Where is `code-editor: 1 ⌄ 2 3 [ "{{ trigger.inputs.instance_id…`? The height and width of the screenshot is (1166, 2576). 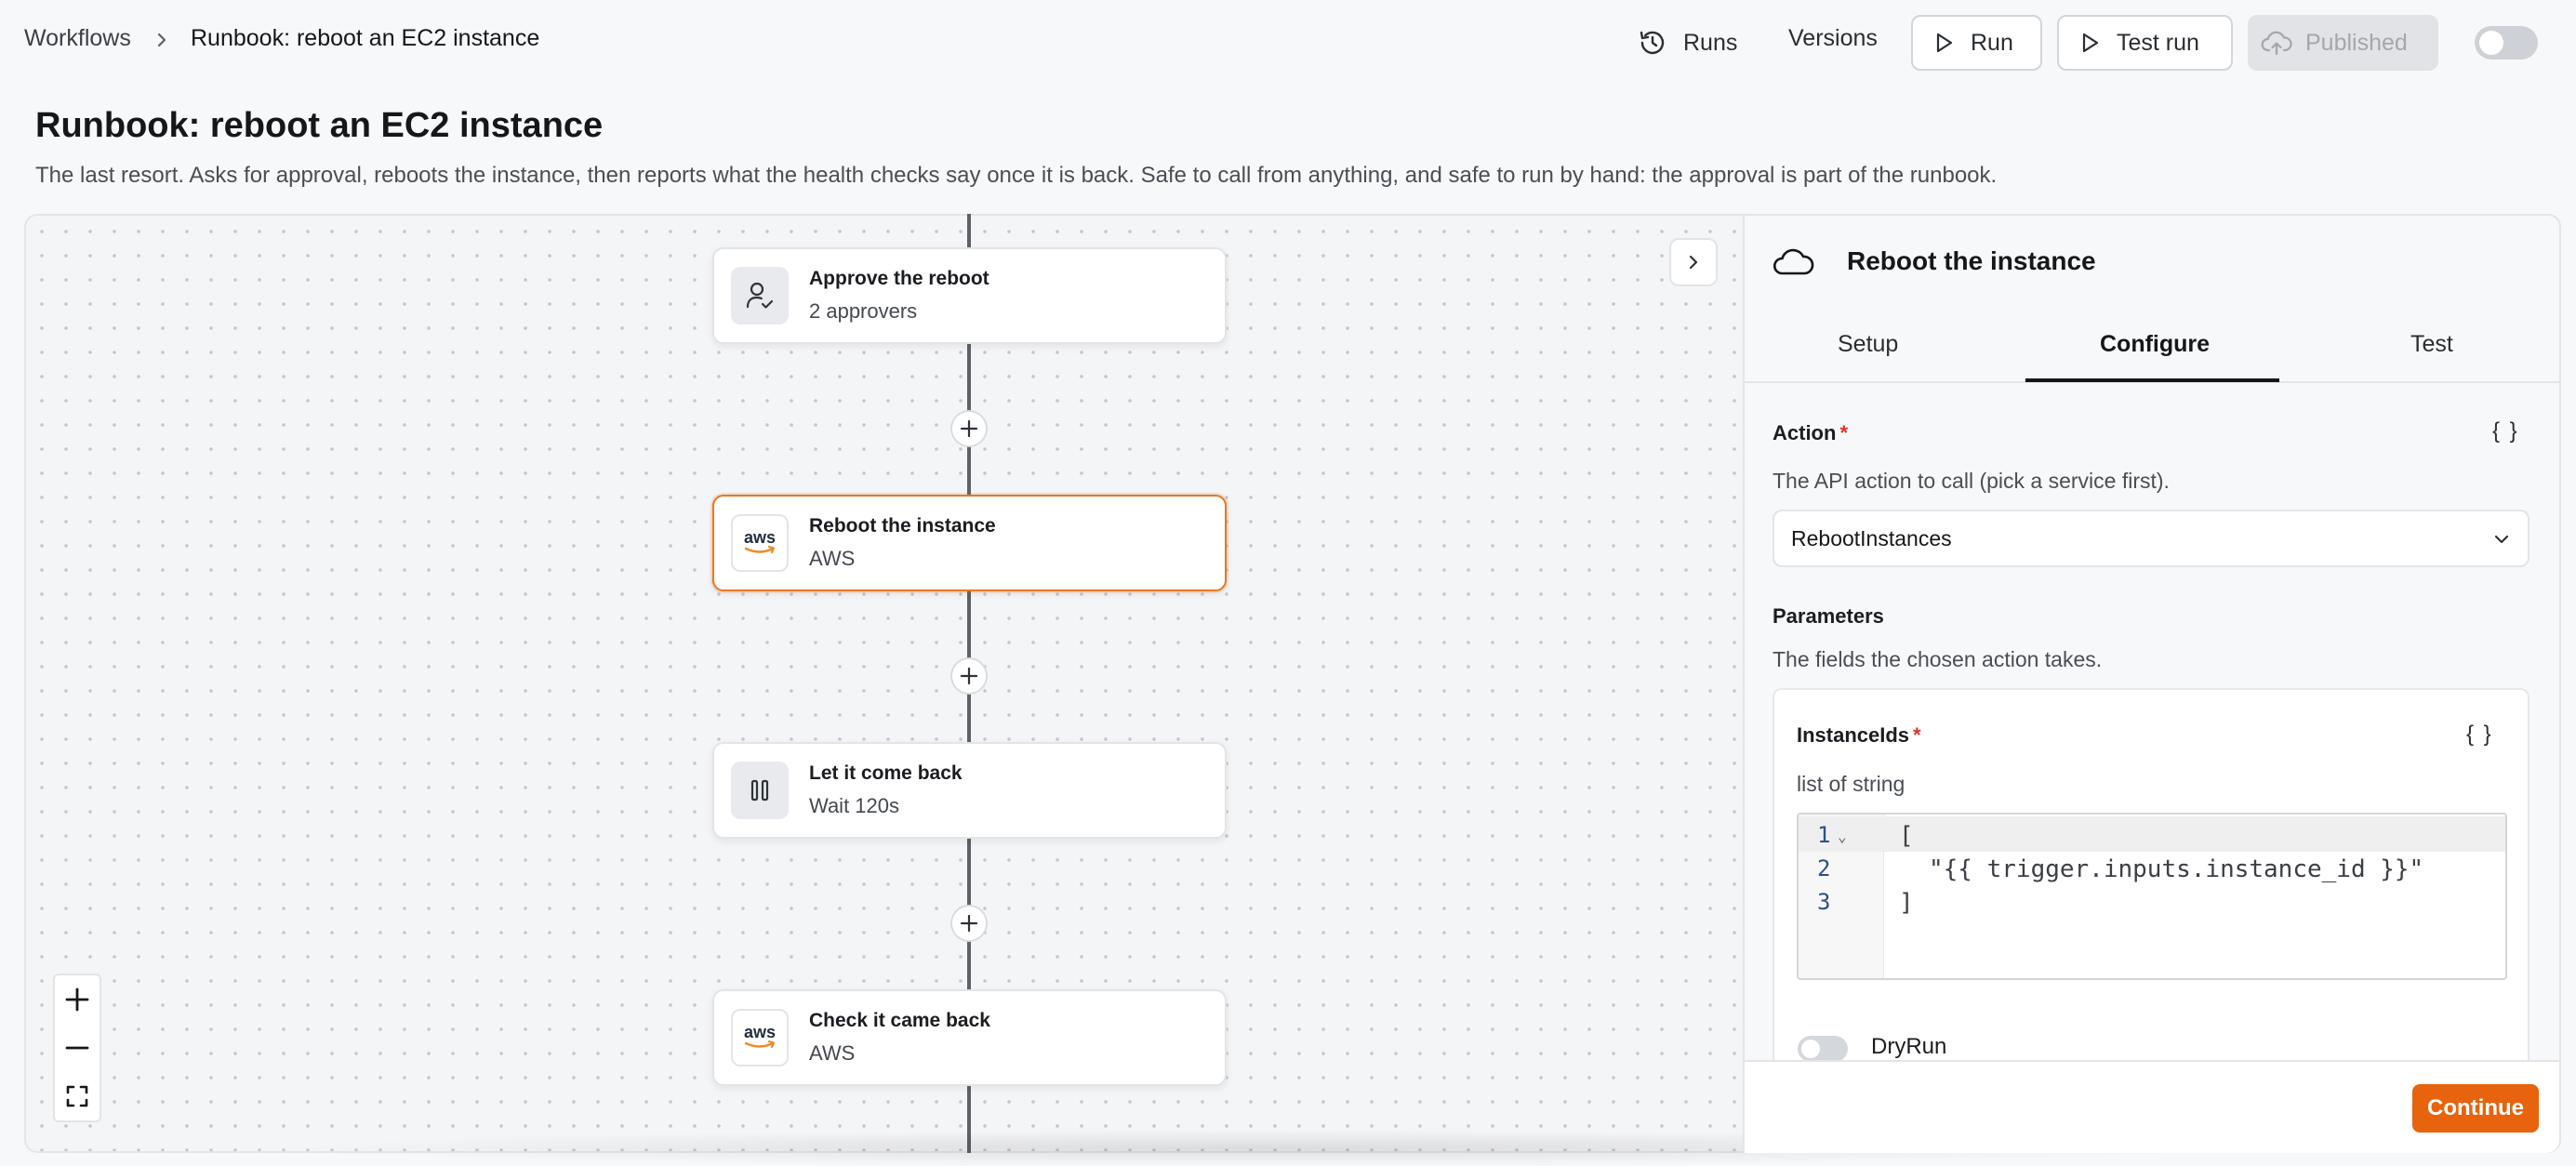 code-editor: 1 ⌄ 2 3 [ "{{ trigger.inputs.instance_id… is located at coordinates (2152, 896).